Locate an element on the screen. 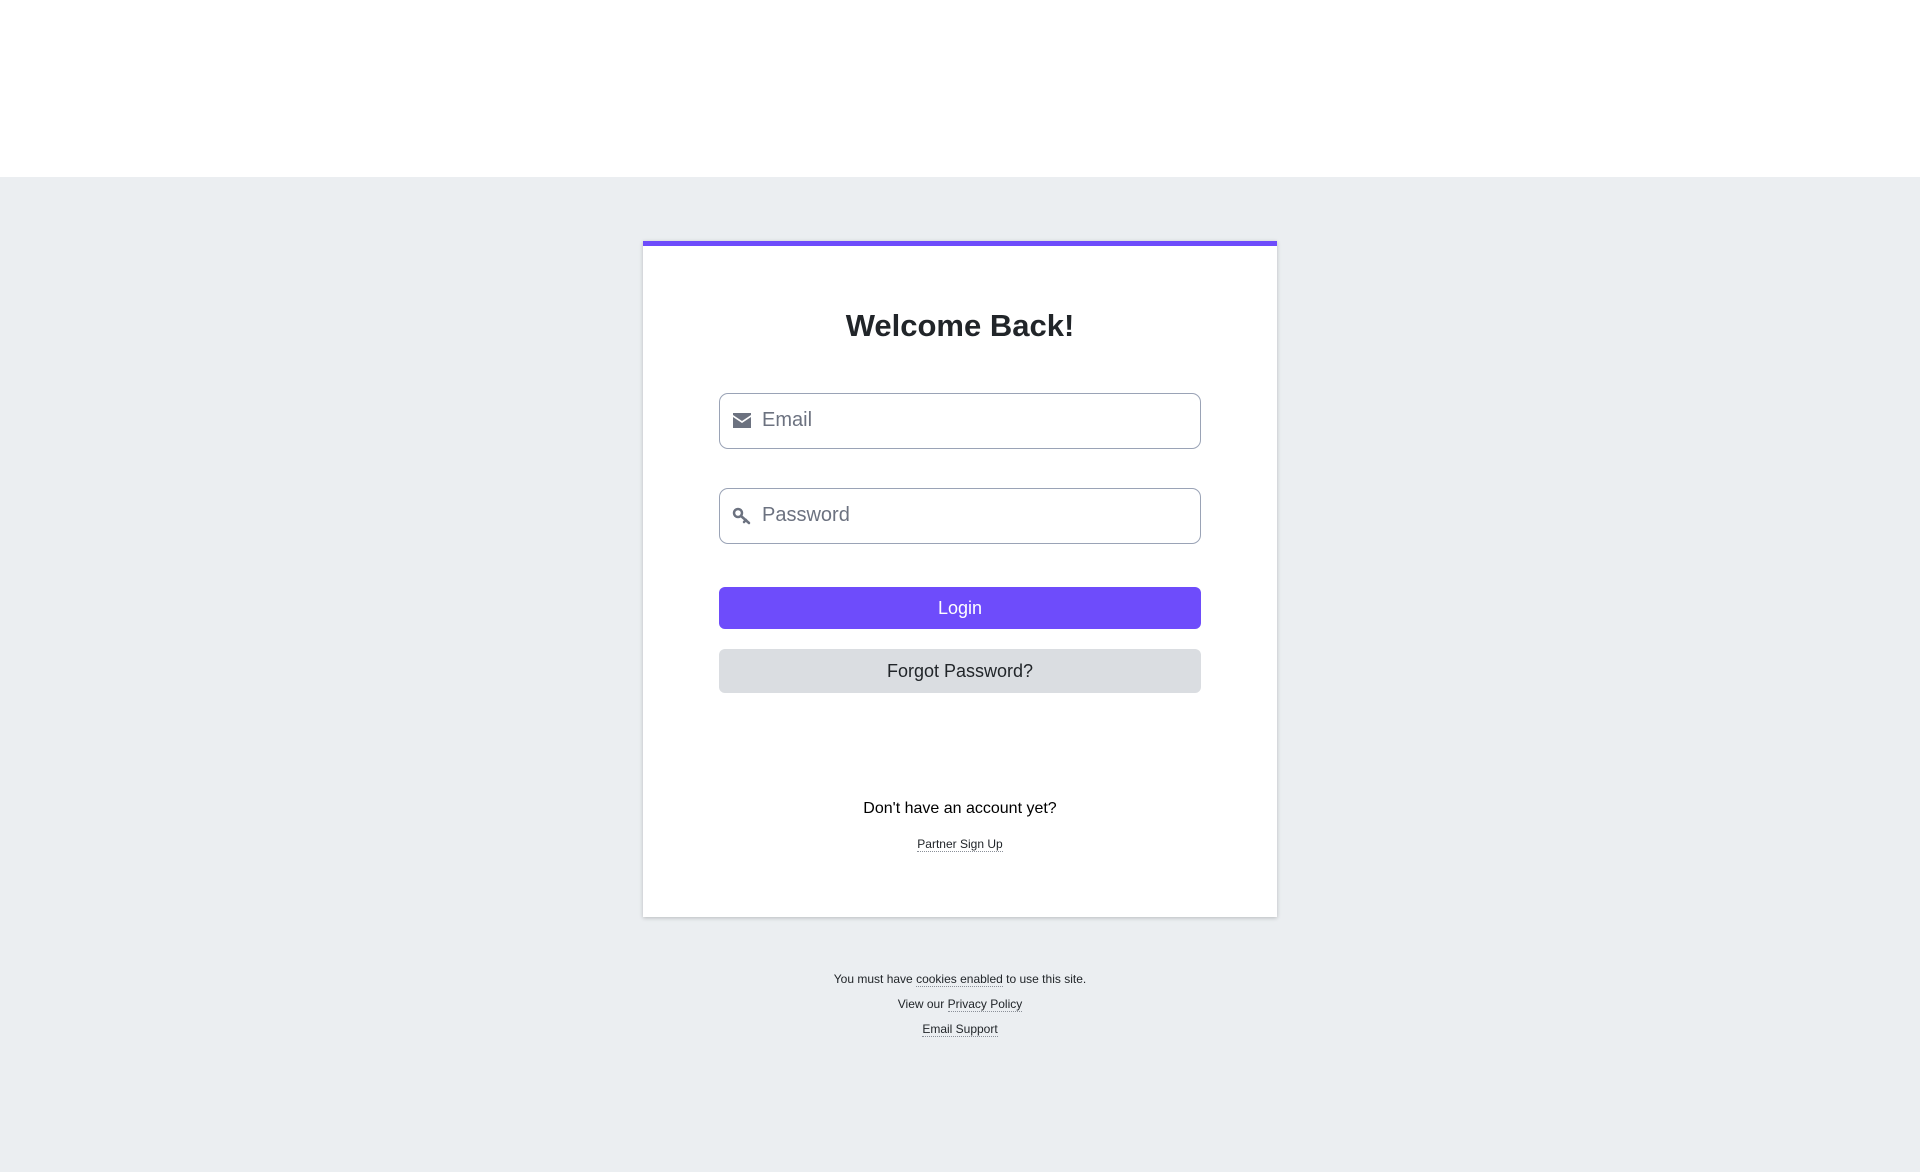  signup-link-row: Partner Sign Up is located at coordinates (960, 844).